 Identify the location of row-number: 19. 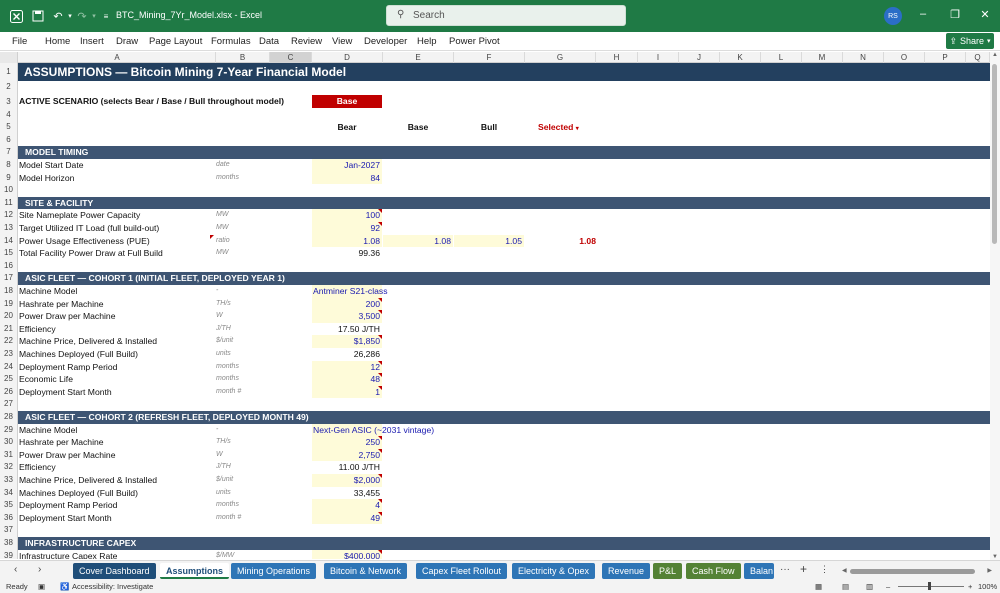
(9, 304).